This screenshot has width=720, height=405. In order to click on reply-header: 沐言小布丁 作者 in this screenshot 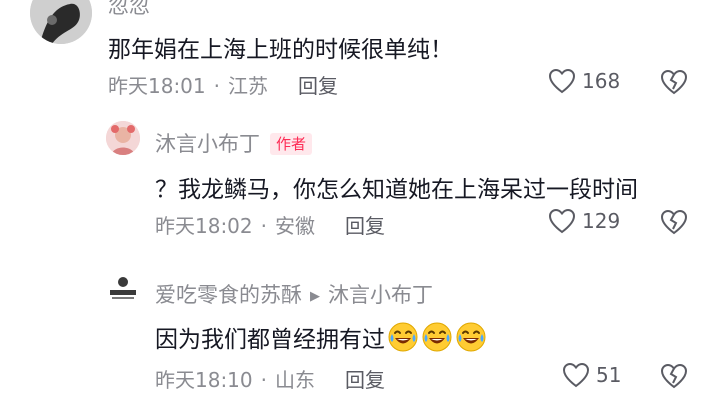, I will do `click(234, 143)`.